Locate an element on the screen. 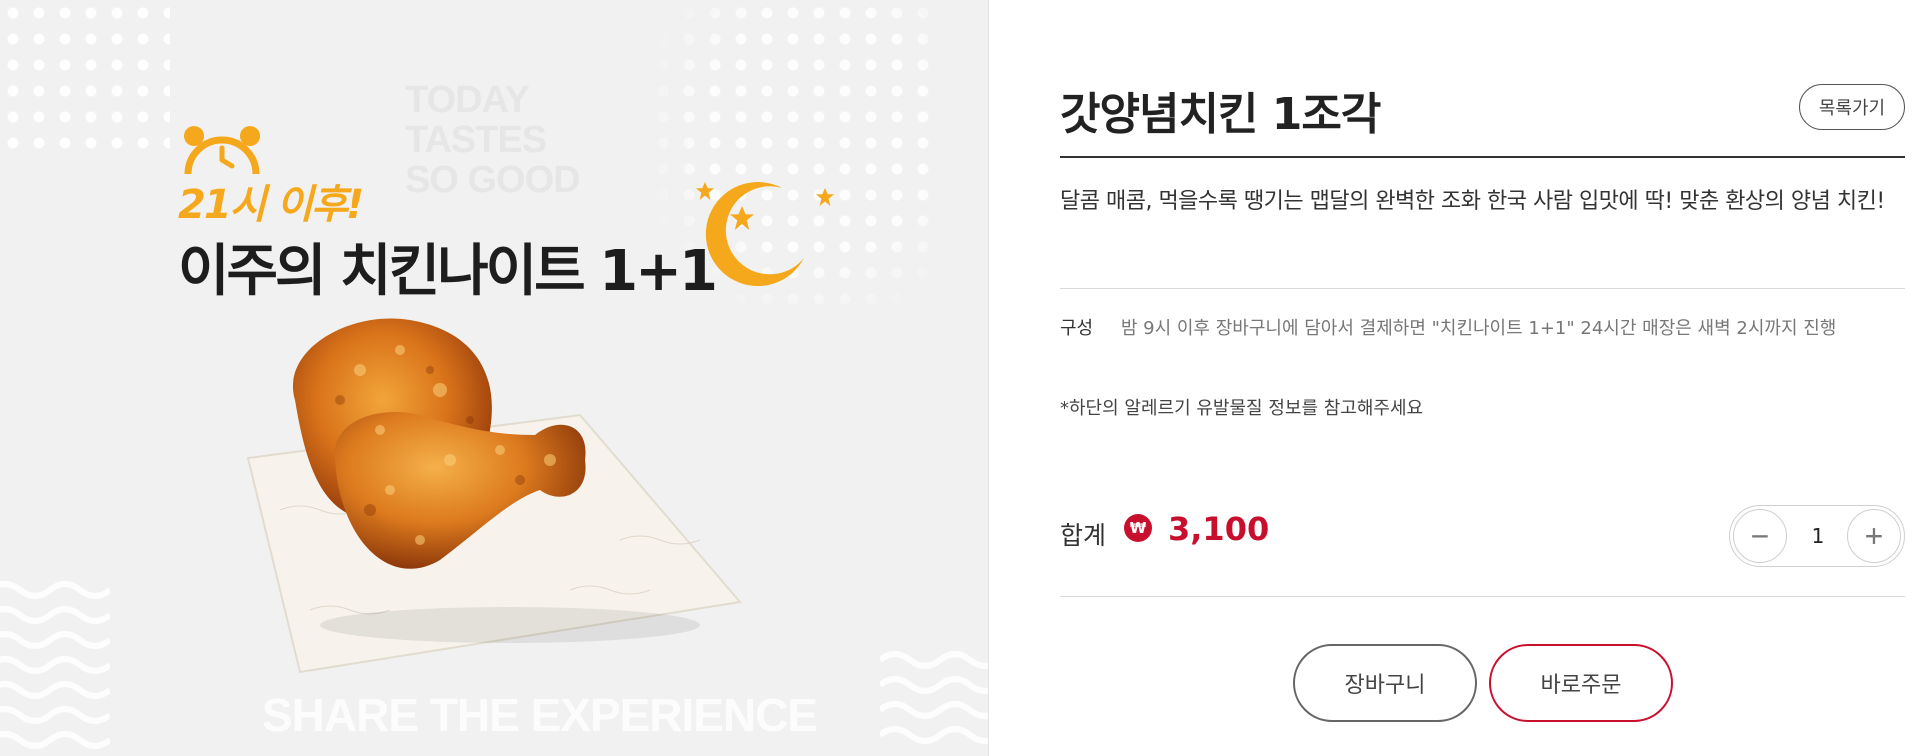 The image size is (1915, 756). total-price: 3,100 is located at coordinates (1219, 529).